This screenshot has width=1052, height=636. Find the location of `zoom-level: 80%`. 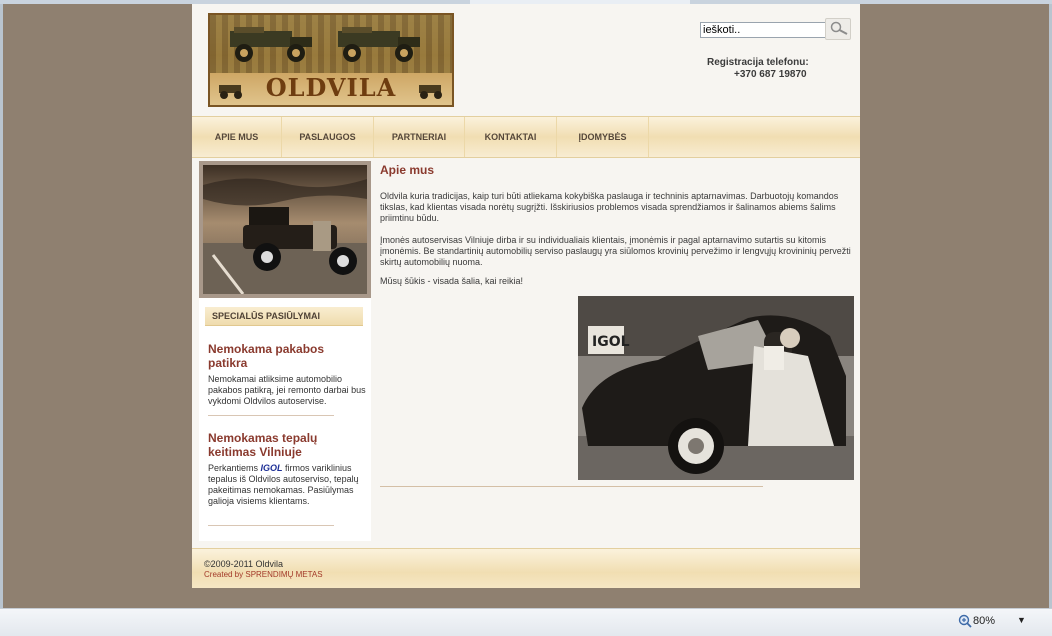

zoom-level: 80% is located at coordinates (984, 621).